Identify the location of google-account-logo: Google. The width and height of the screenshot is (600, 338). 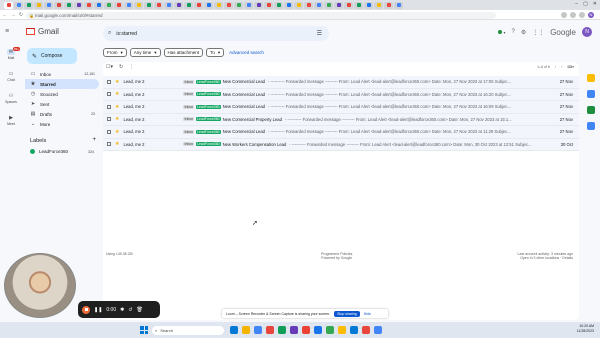
(563, 32).